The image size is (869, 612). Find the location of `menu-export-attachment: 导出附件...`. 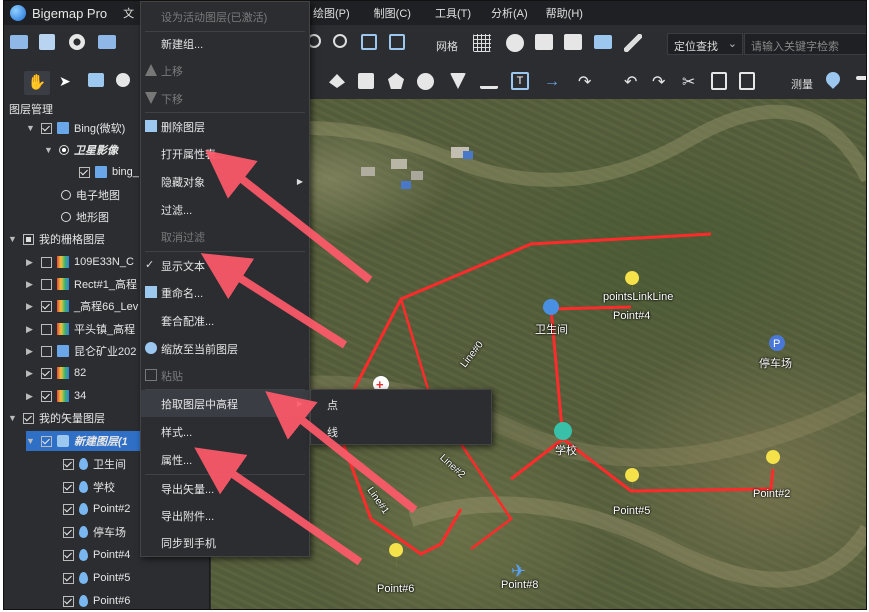

menu-export-attachment: 导出附件... is located at coordinates (225, 515).